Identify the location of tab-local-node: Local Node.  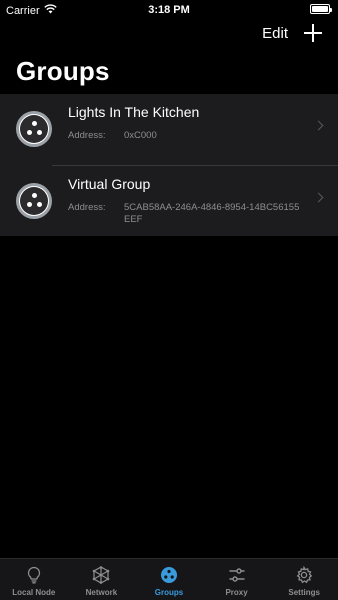
(34, 579).